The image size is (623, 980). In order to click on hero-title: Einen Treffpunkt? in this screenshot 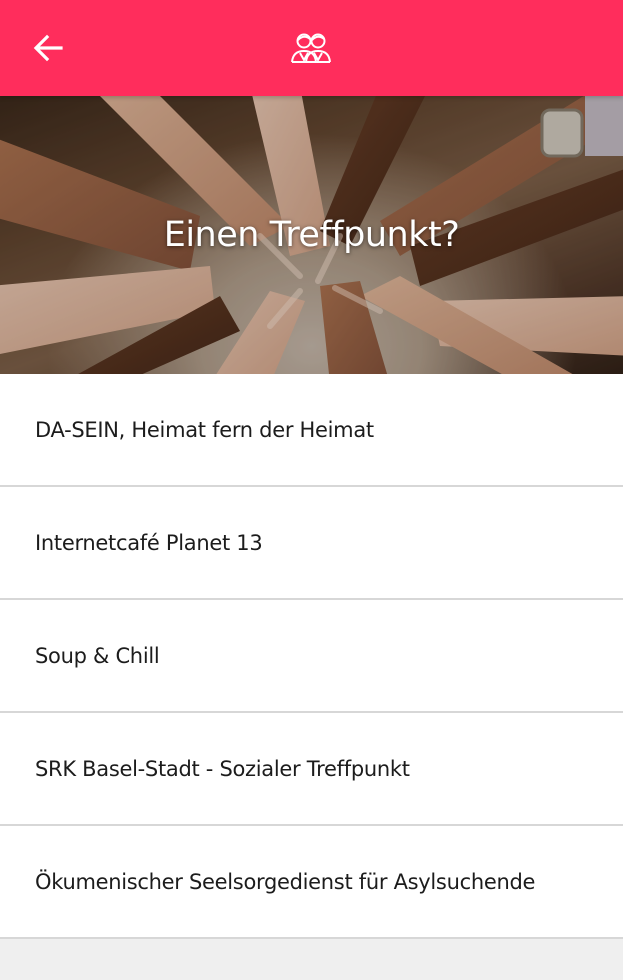, I will do `click(311, 235)`.